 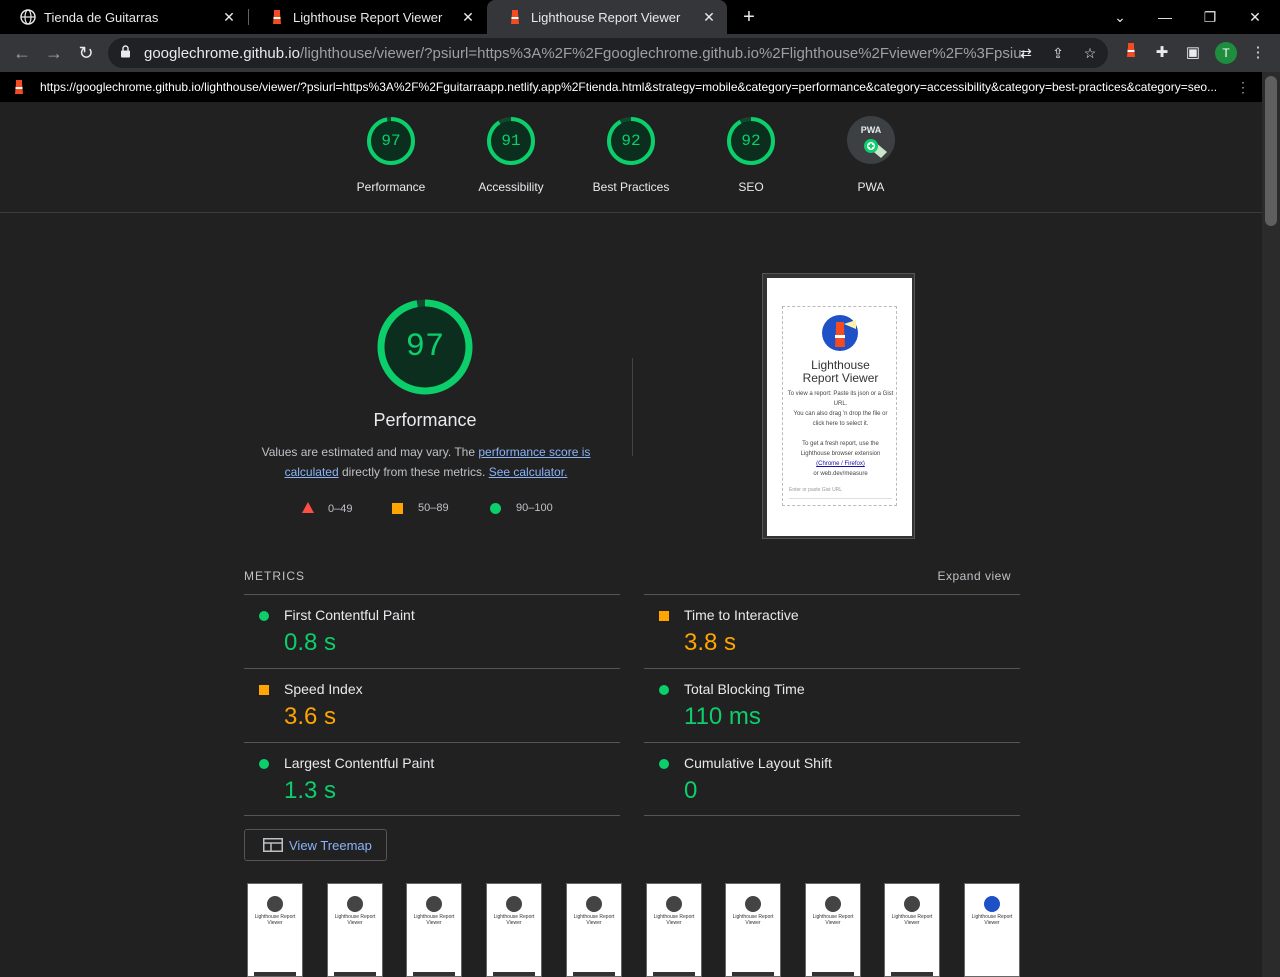 What do you see at coordinates (425, 346) in the screenshot?
I see `performance-score: 97` at bounding box center [425, 346].